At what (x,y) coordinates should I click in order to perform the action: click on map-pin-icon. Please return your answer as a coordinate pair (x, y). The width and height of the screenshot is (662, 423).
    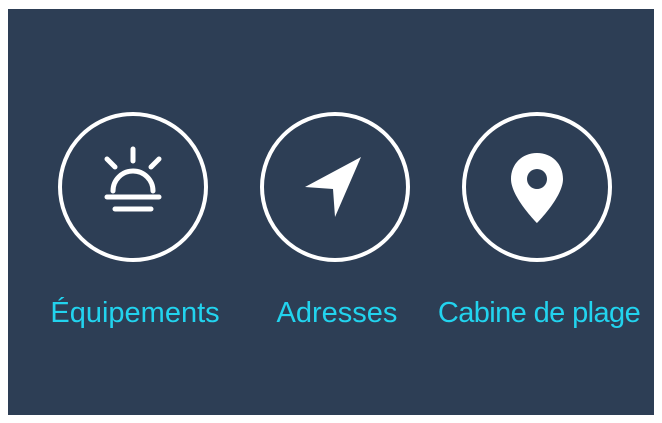
    Looking at the image, I should click on (537, 188).